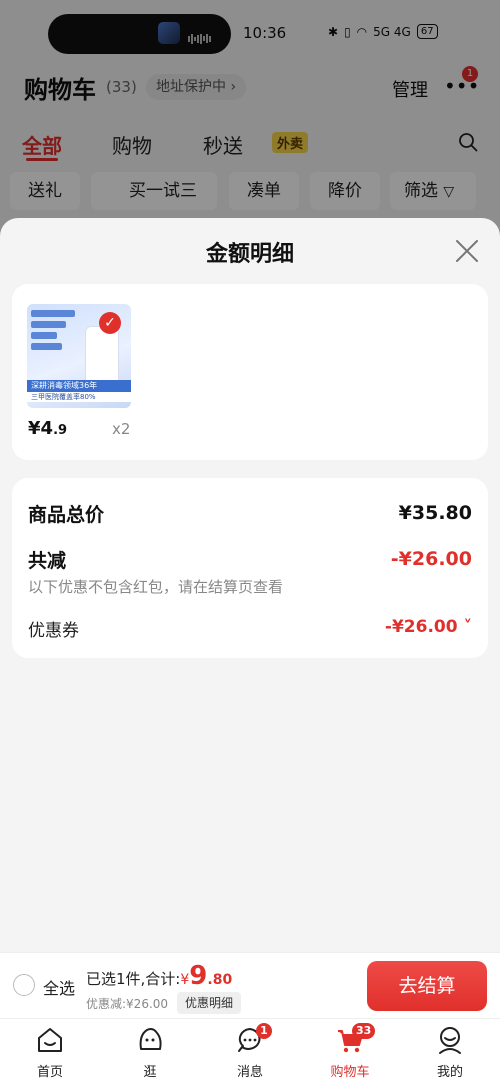  I want to click on tab-cart: 33 购物车, so click(350, 1052).